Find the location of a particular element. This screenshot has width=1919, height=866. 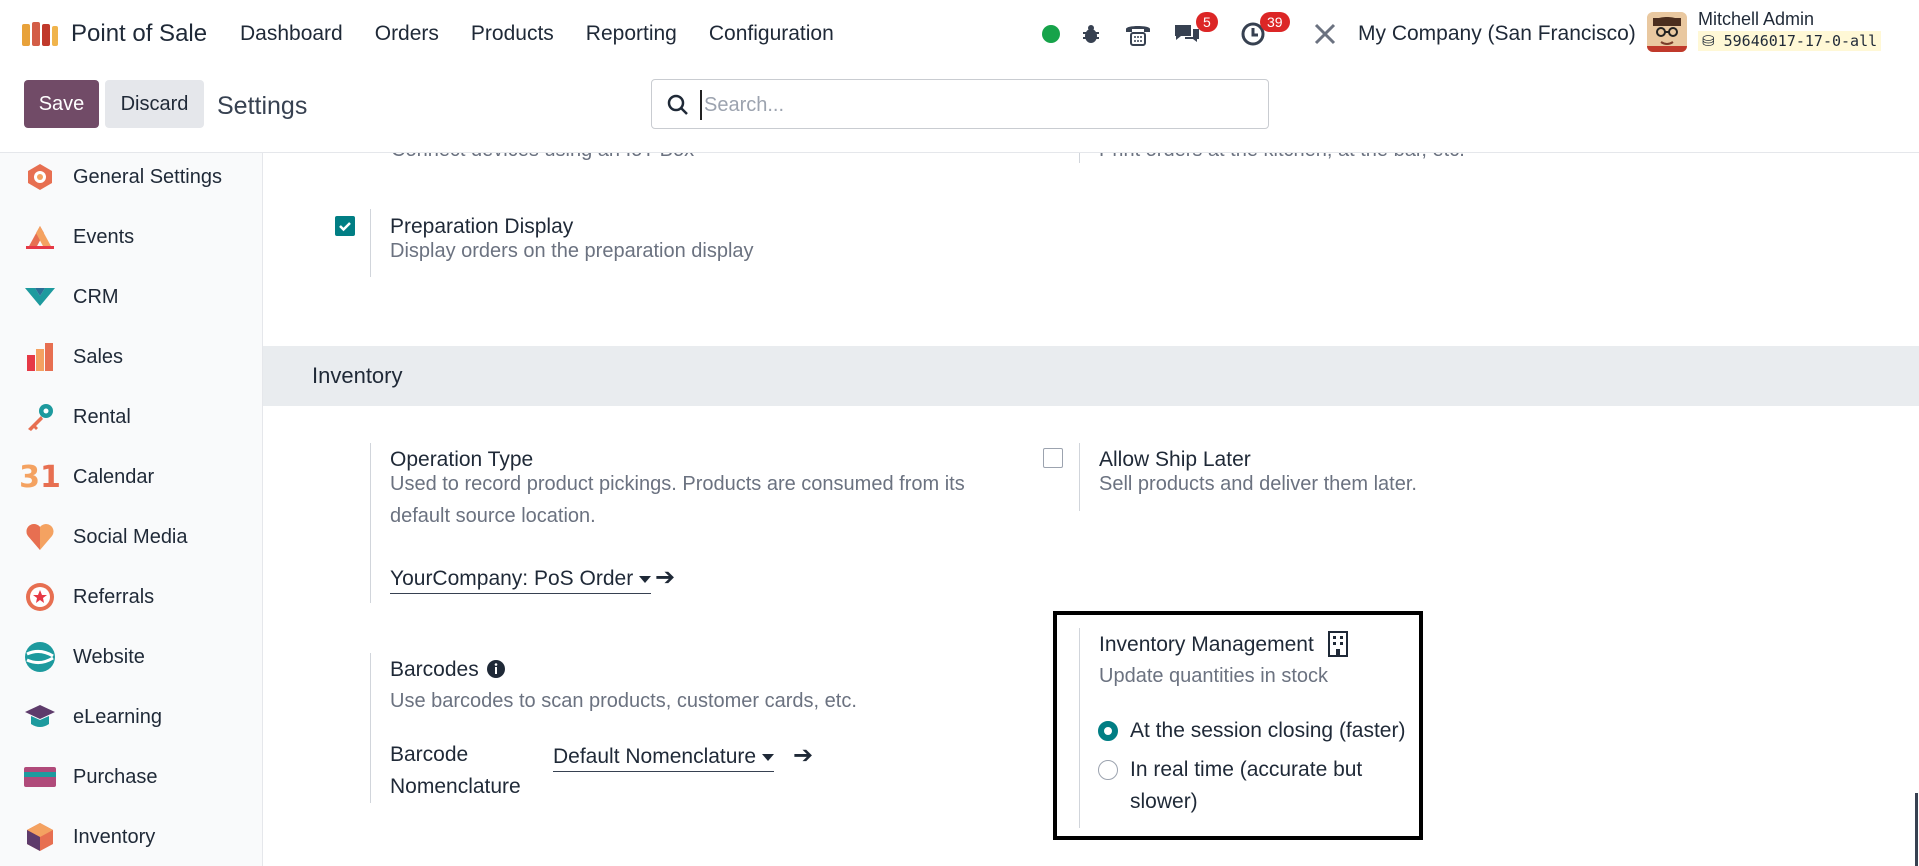

section-title: Inventory is located at coordinates (357, 375).